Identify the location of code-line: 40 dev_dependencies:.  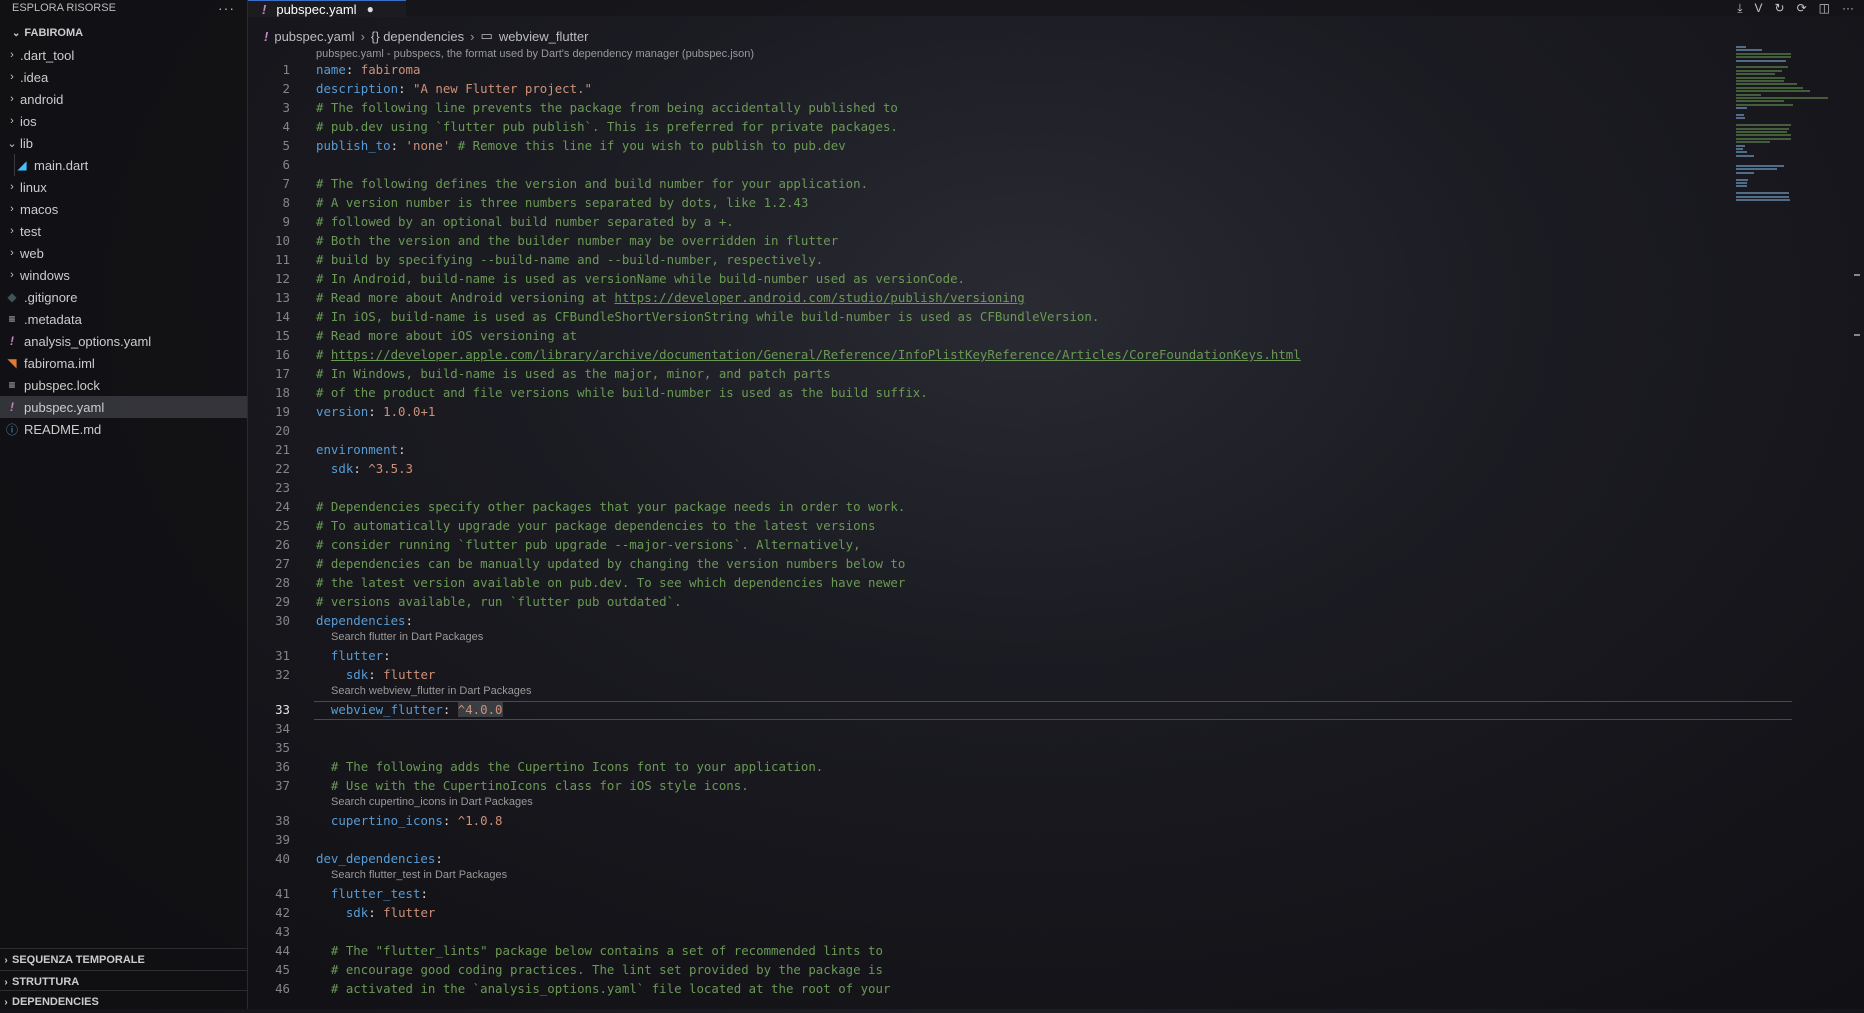
(988, 858).